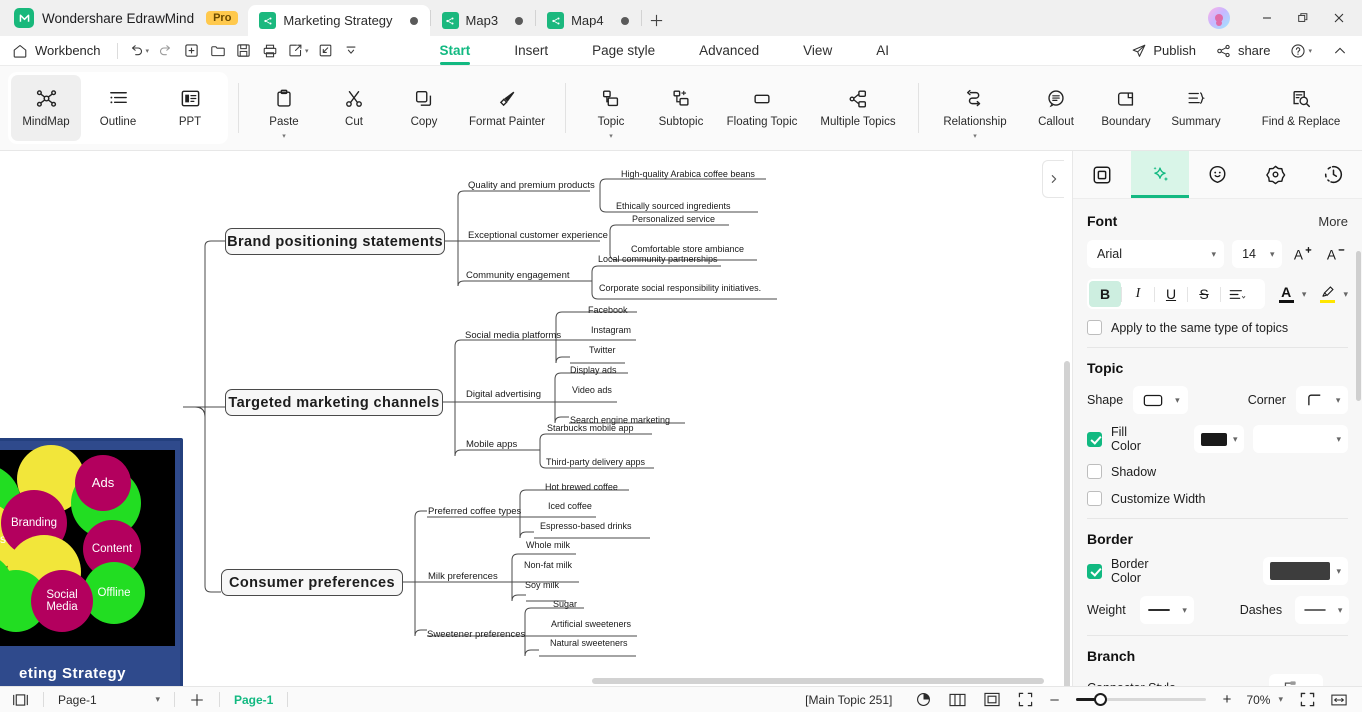 The width and height of the screenshot is (1362, 712). Describe the element at coordinates (531, 51) in the screenshot. I see `ribbon-tab-insert: Insert` at that location.